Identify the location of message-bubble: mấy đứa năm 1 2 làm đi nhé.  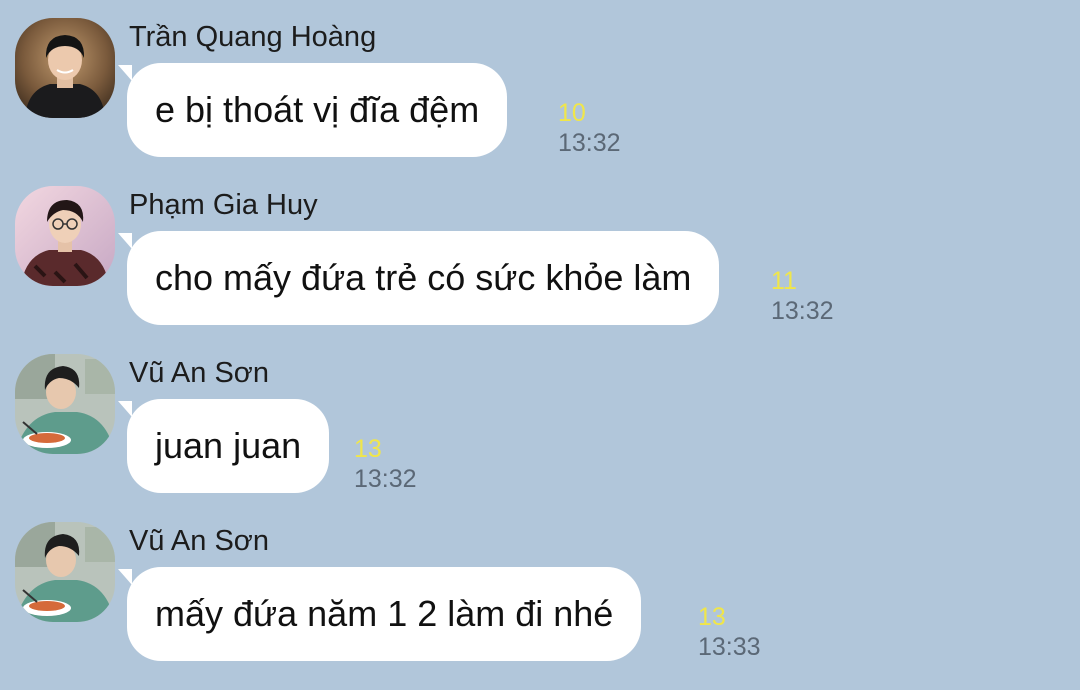
(379, 614).